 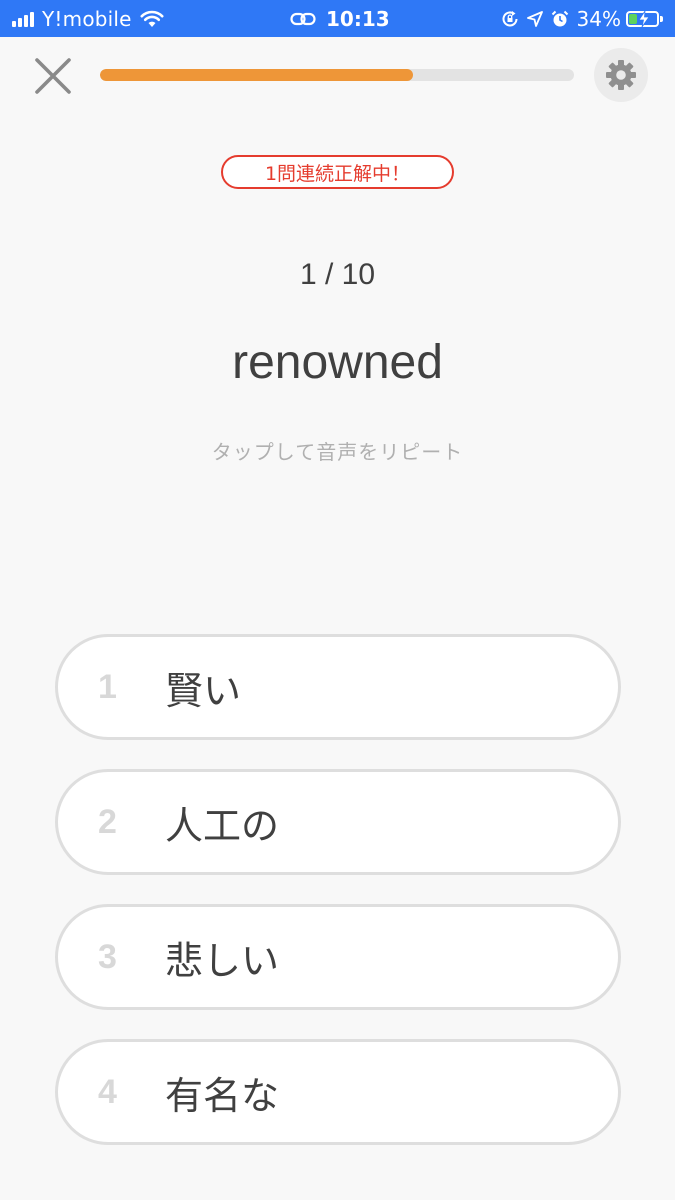 I want to click on alarm-icon, so click(x=560, y=19).